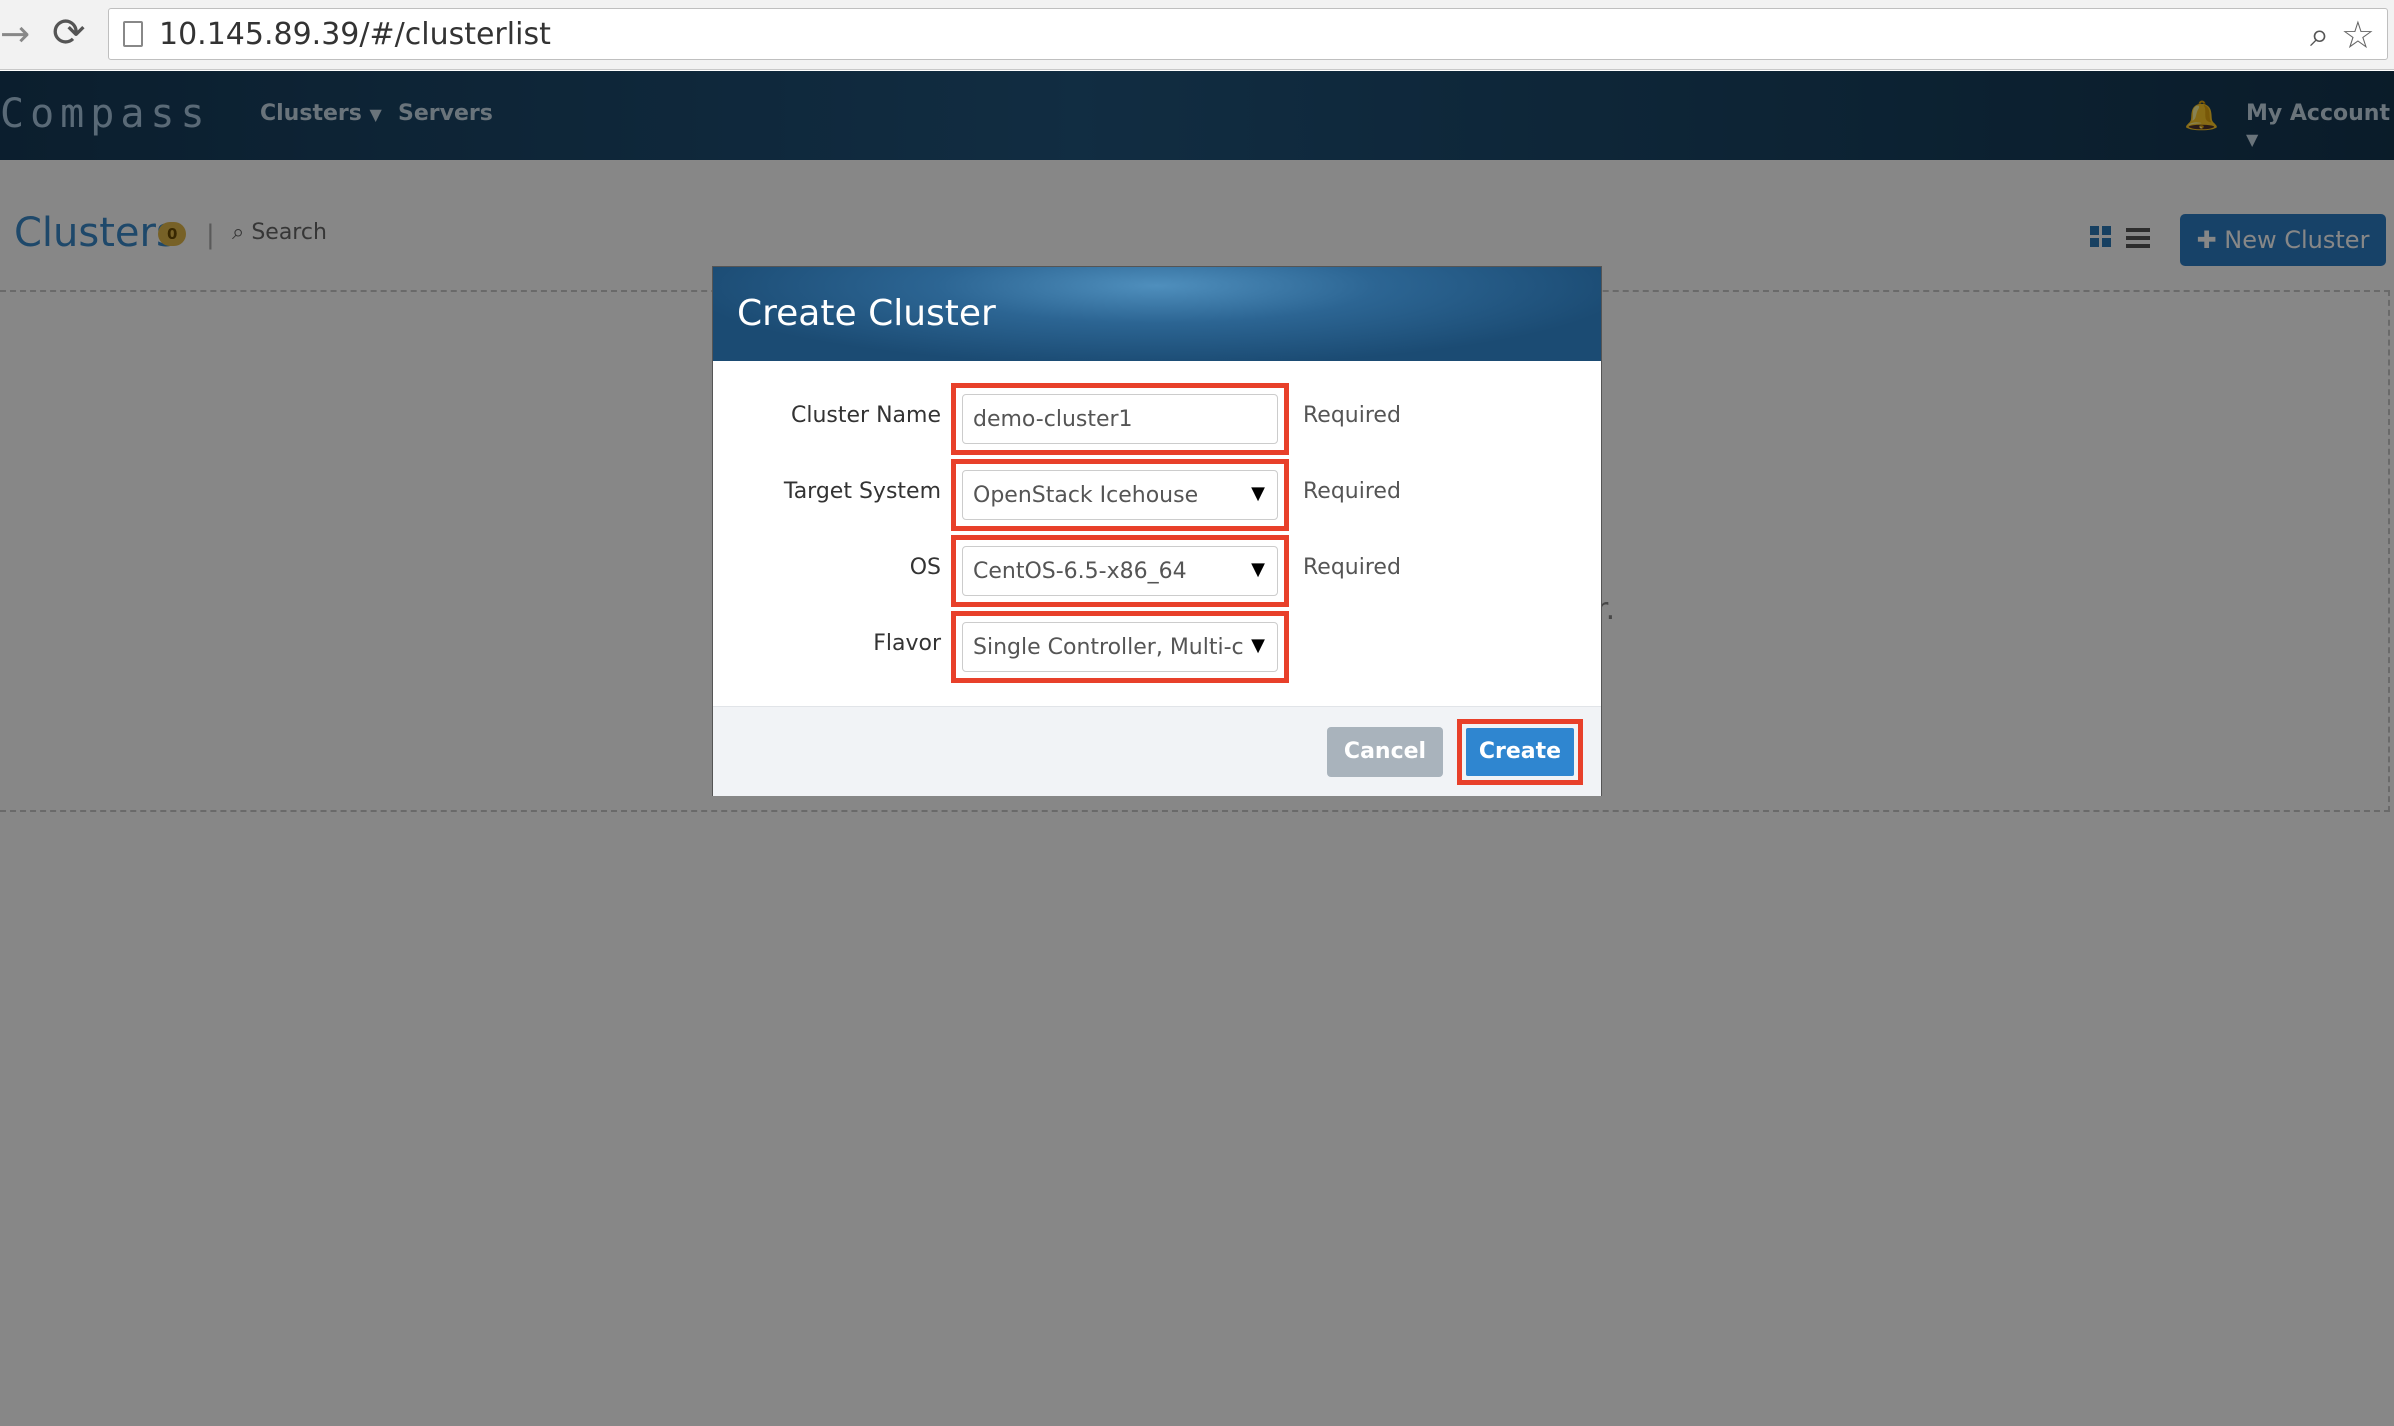 The height and width of the screenshot is (1426, 2394). I want to click on cluster-name-highlight: demo-cluster1, so click(1120, 419).